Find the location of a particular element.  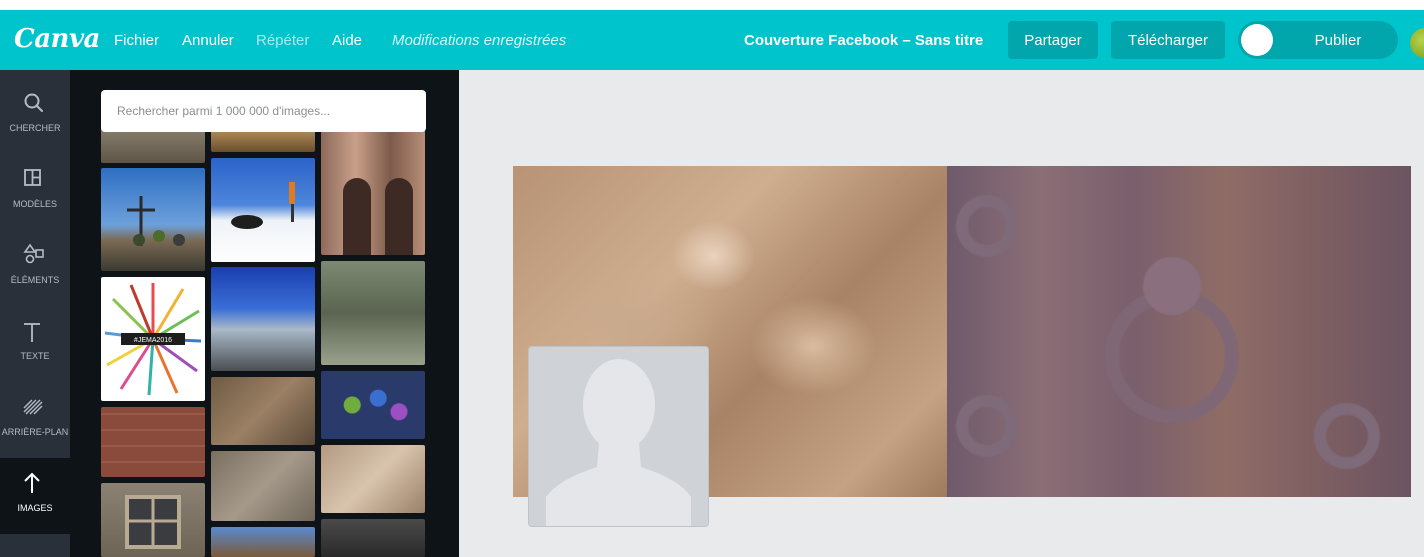

publish-label: Publier is located at coordinates (1338, 40).